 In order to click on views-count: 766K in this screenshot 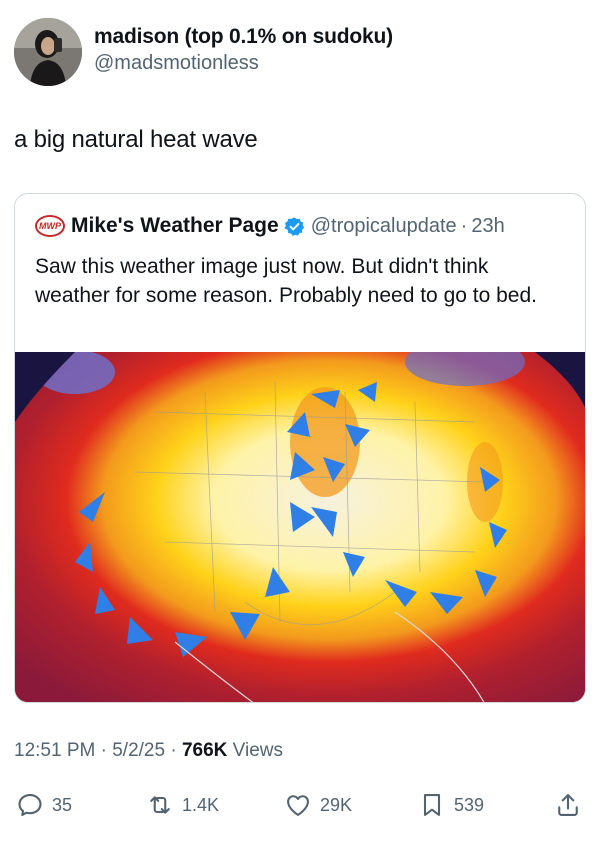, I will do `click(204, 750)`.